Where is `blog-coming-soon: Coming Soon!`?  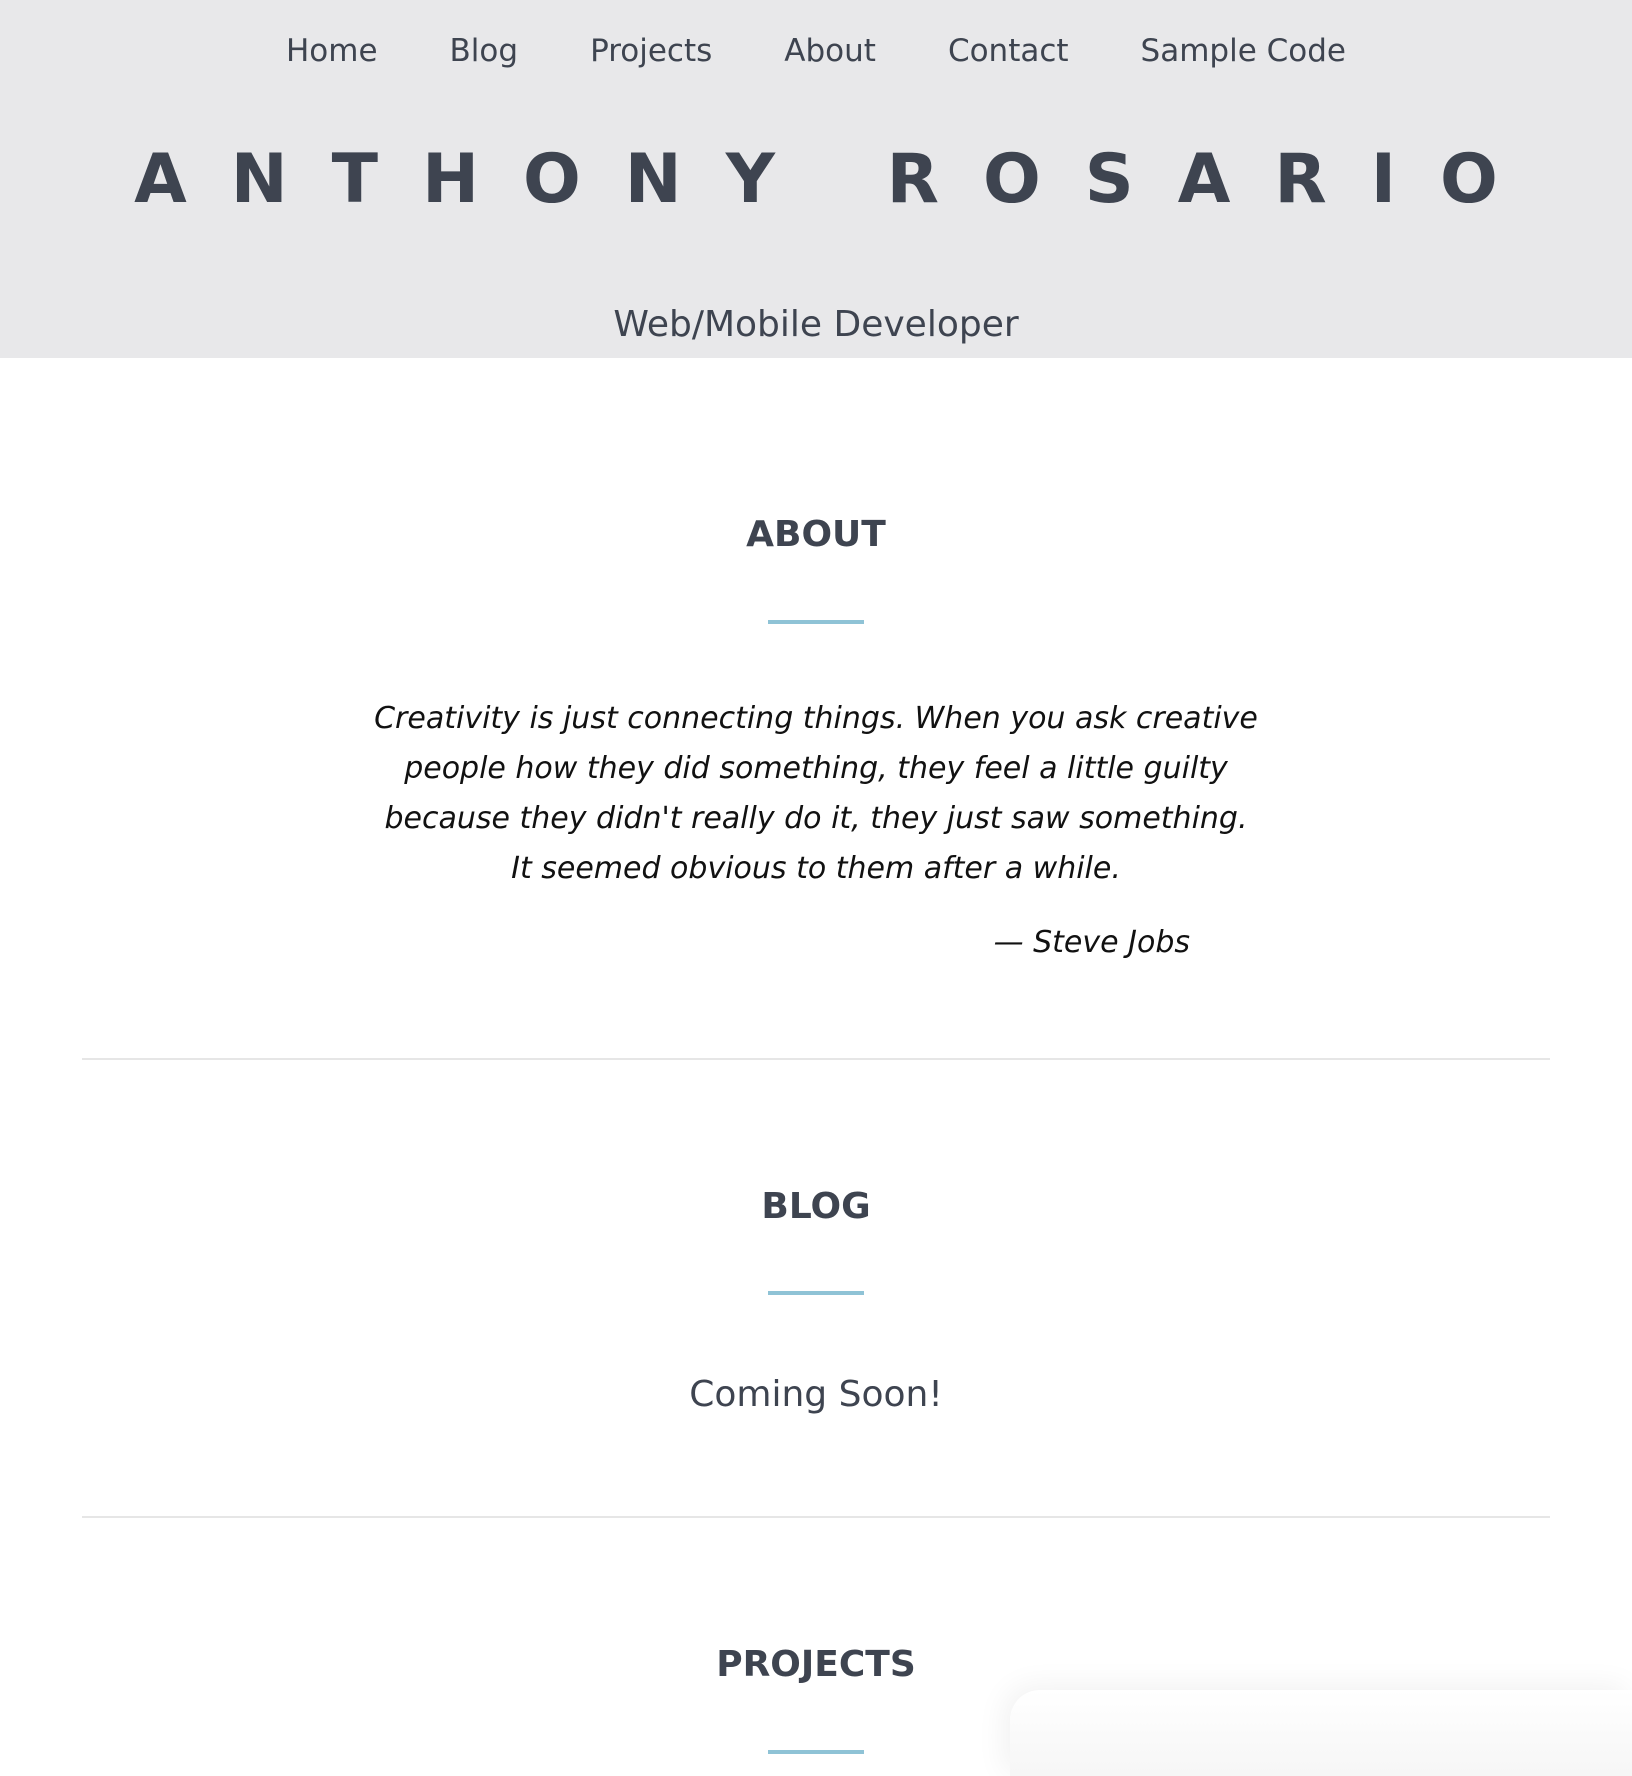 blog-coming-soon: Coming Soon! is located at coordinates (816, 1394).